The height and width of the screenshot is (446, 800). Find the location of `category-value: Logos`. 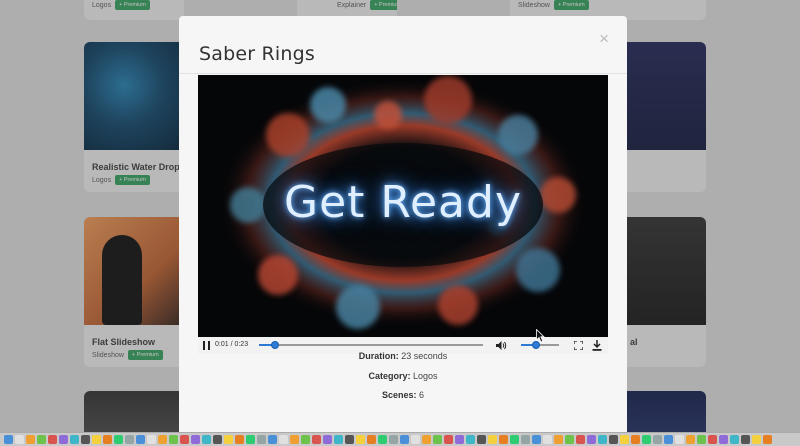

category-value: Logos is located at coordinates (425, 376).